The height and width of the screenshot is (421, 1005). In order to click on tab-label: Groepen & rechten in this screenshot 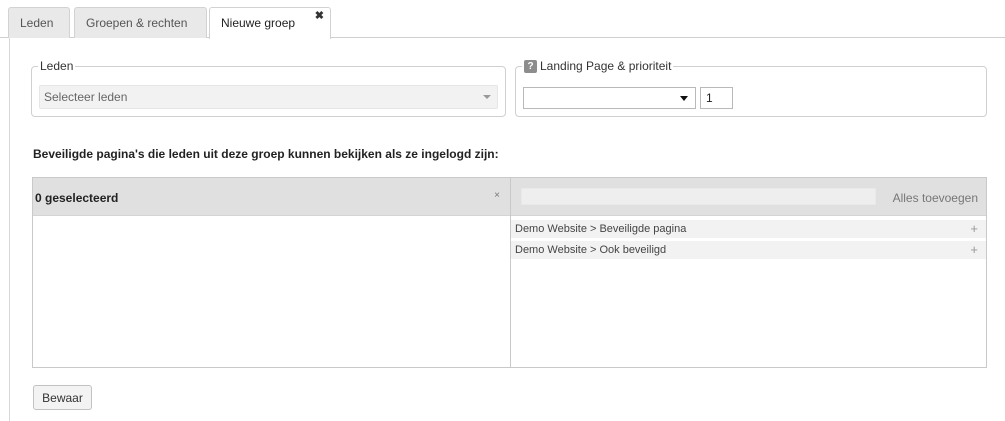, I will do `click(137, 23)`.